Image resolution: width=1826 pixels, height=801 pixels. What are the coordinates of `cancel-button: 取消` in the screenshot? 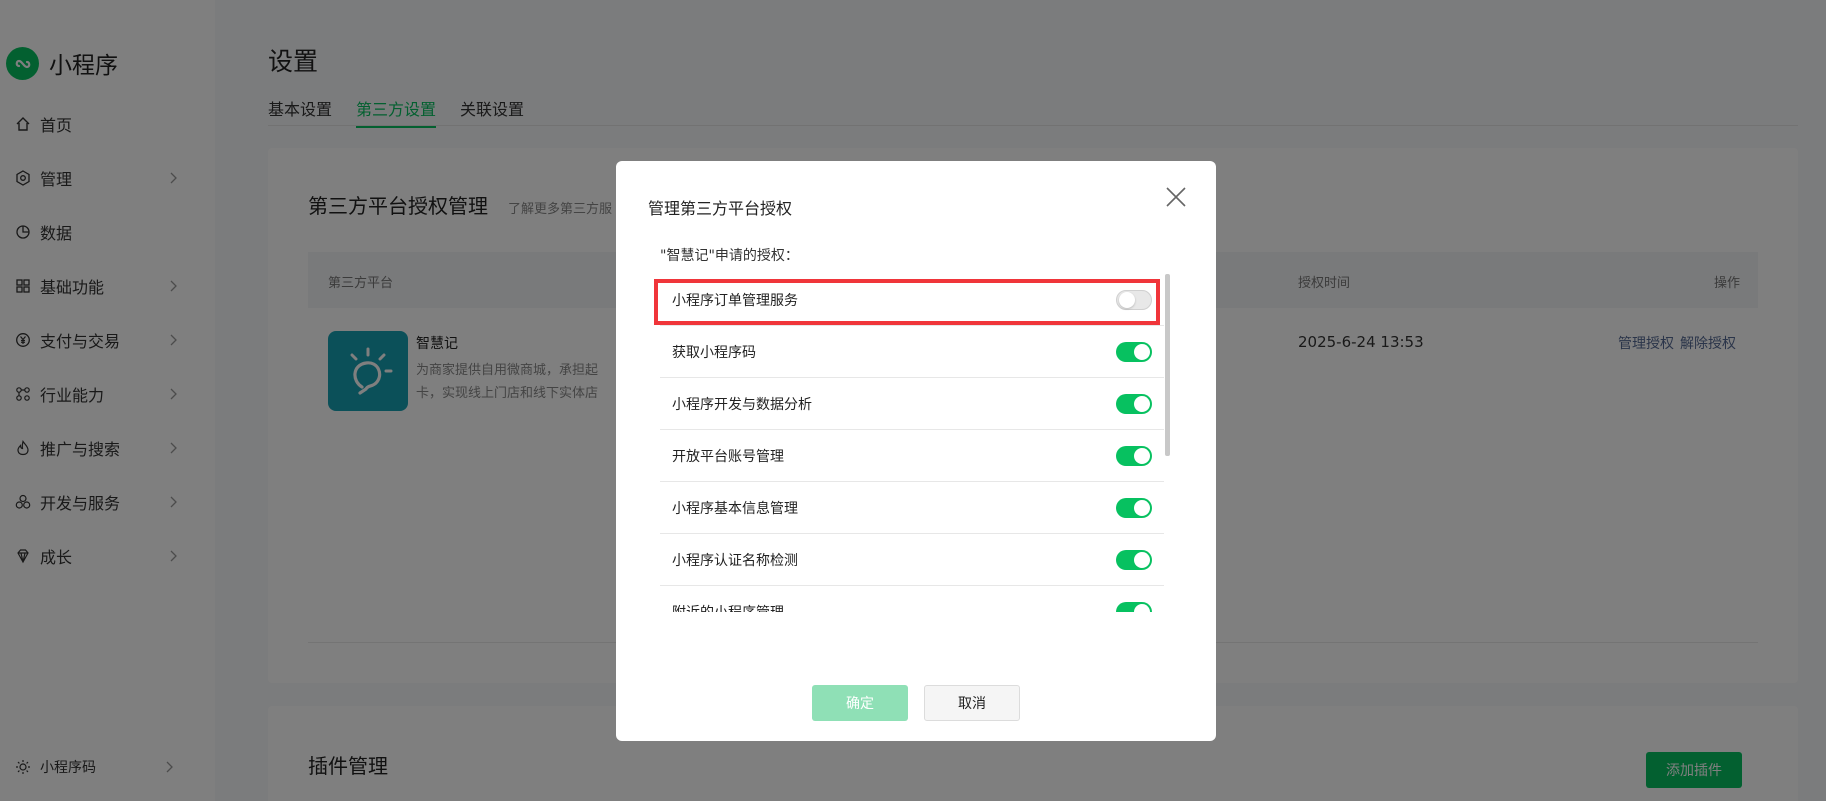 It's located at (972, 703).